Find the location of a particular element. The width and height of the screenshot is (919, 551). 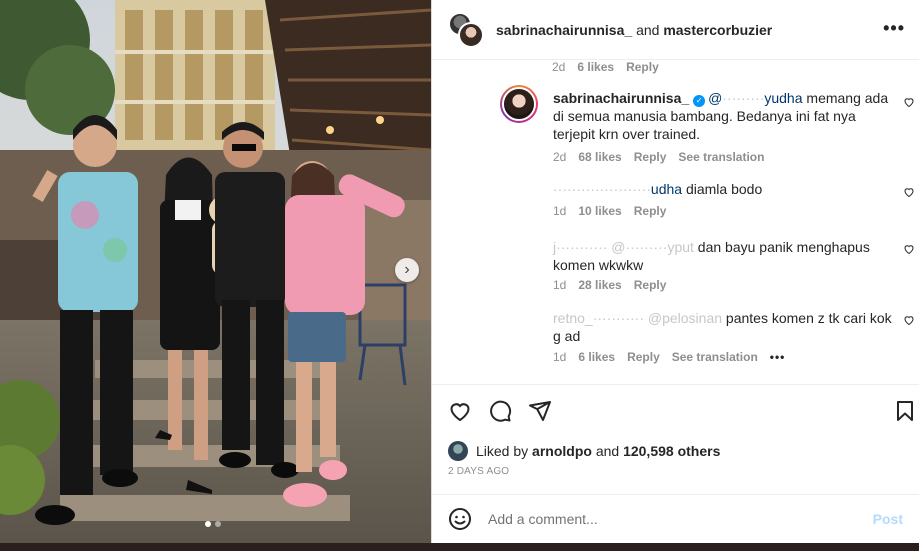

post-authors: sabrinachairunnisa_ and mastercorbuzier is located at coordinates (634, 30).